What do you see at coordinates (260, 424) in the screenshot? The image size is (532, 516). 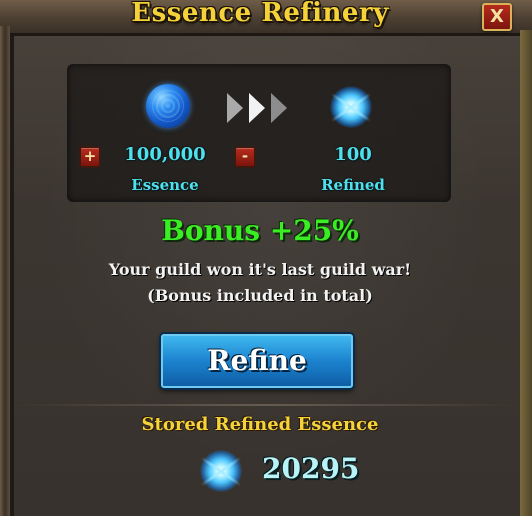 I see `stored-essence-label: Stored Refined Essence` at bounding box center [260, 424].